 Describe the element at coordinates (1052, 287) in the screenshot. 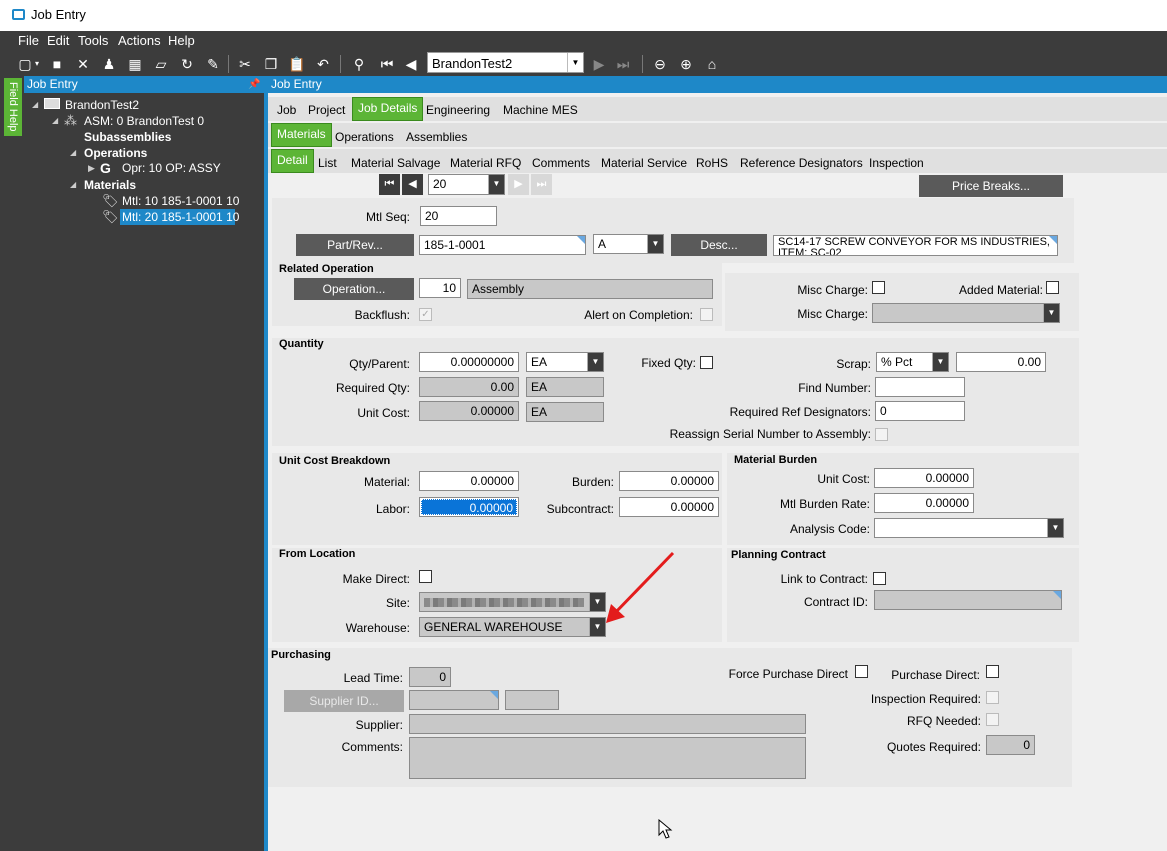

I see `added-material-checkbox` at that location.